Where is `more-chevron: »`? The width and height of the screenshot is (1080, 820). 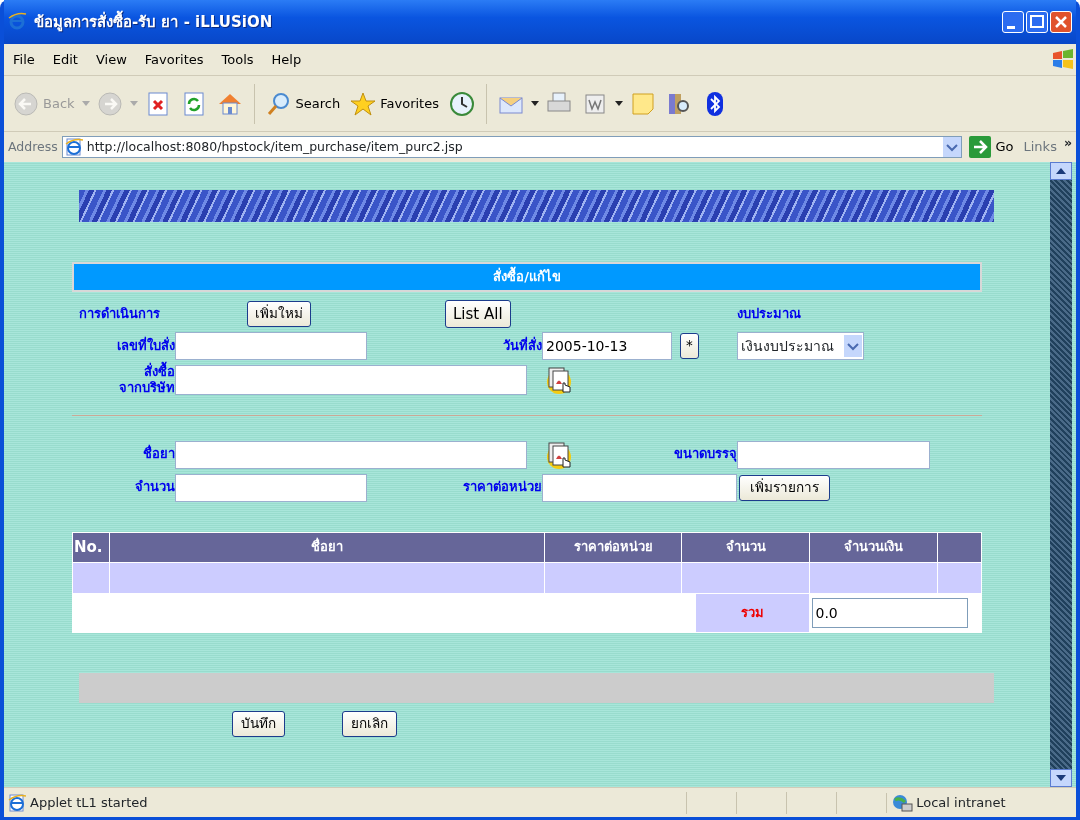 more-chevron: » is located at coordinates (1067, 143).